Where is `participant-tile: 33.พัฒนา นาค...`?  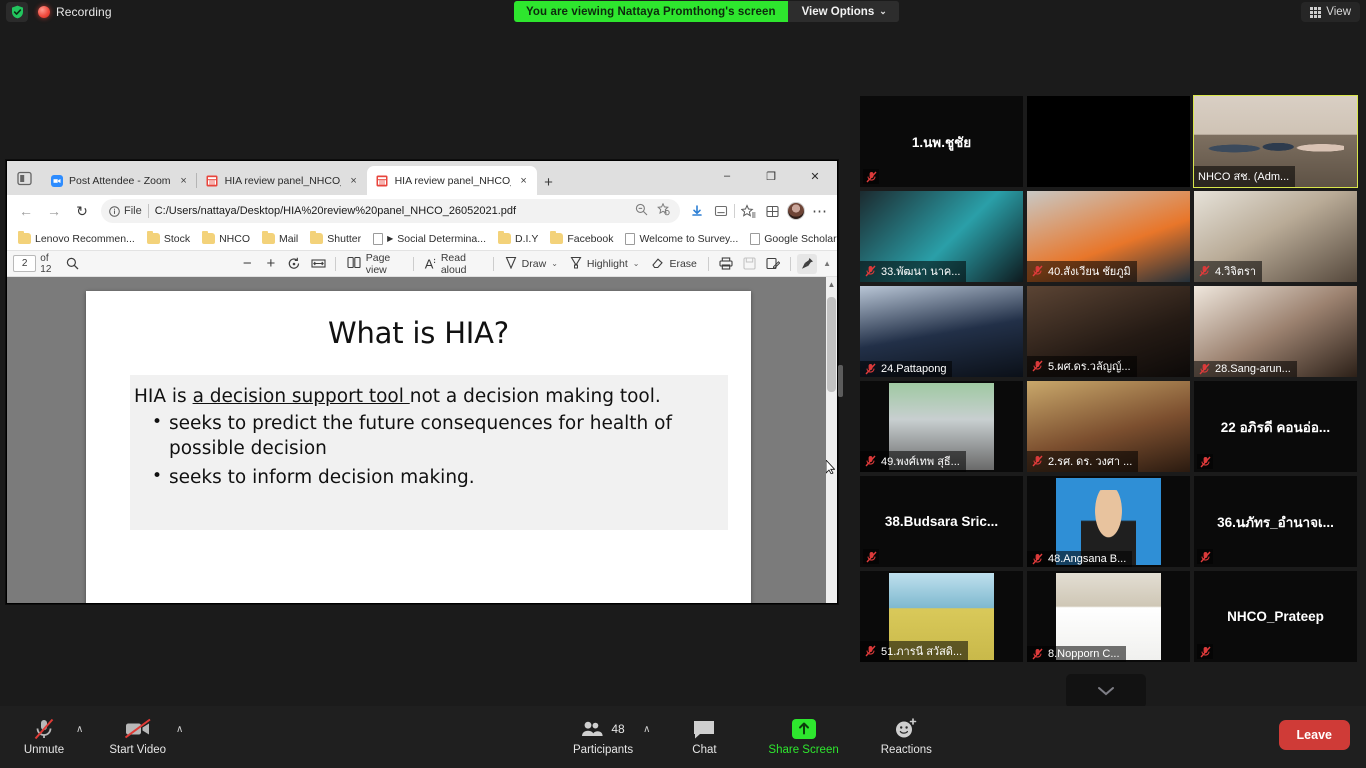 participant-tile: 33.พัฒนา นาค... is located at coordinates (941, 236).